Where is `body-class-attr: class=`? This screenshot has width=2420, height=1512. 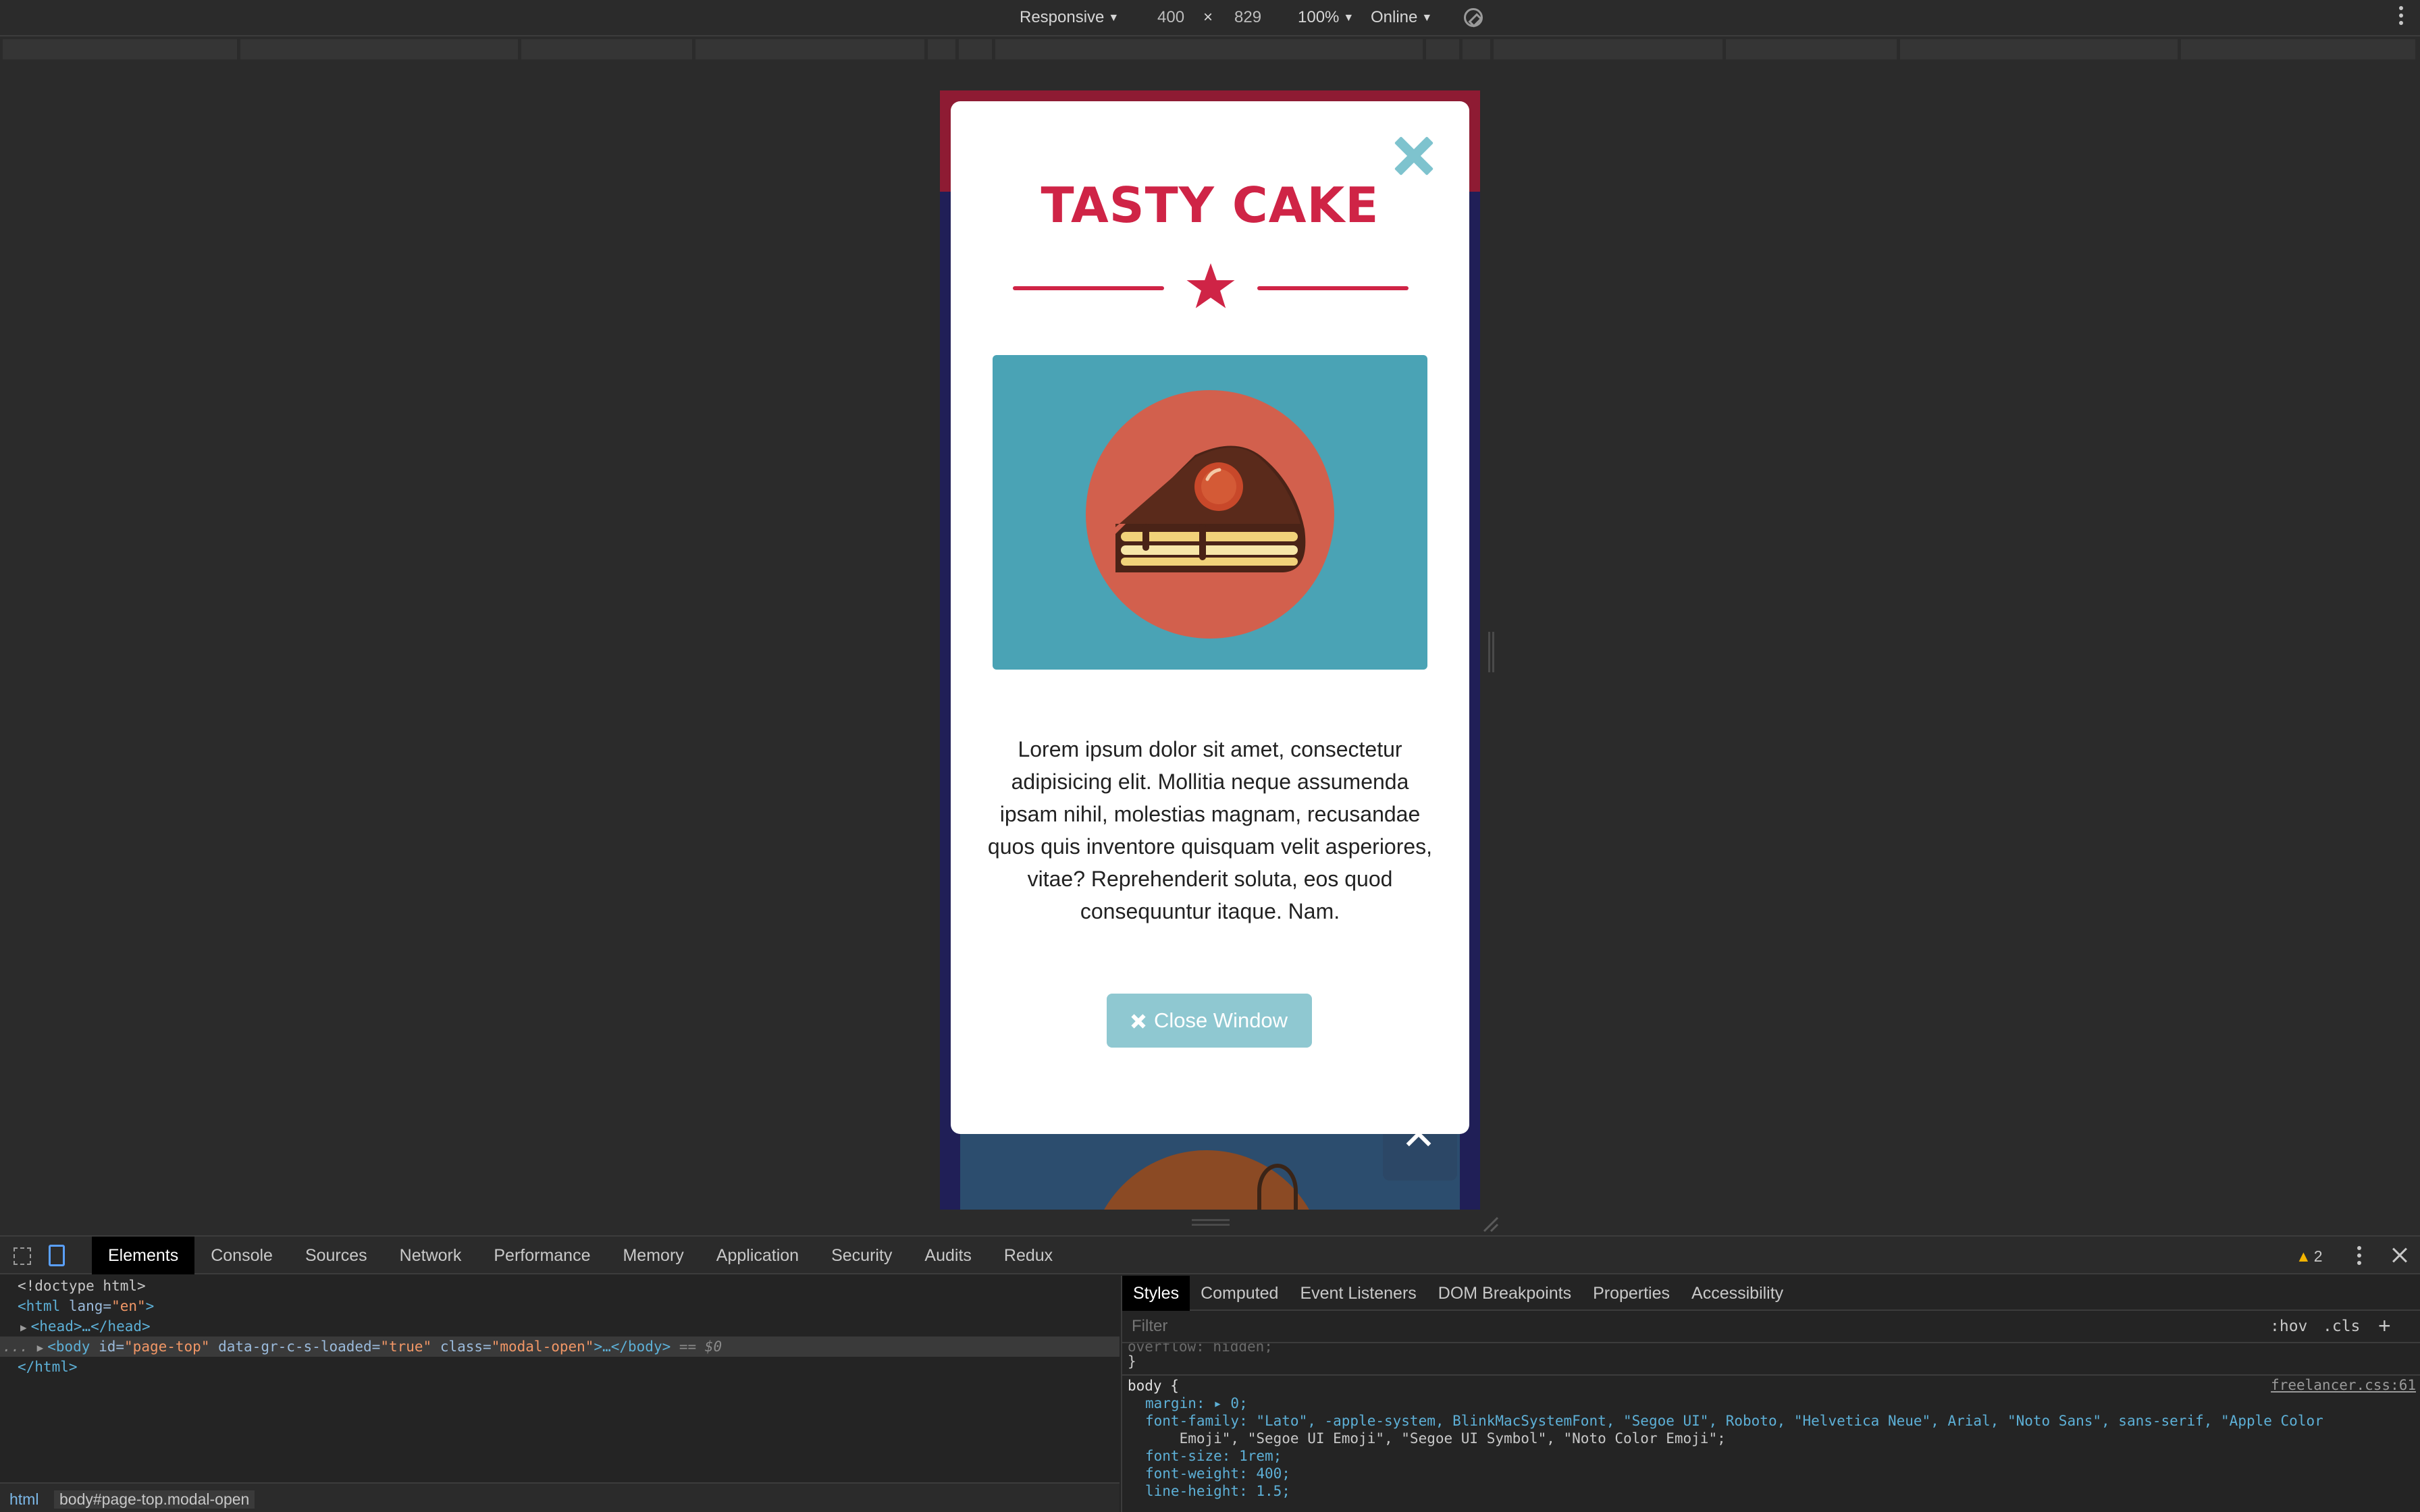 body-class-attr: class= is located at coordinates (461, 1347).